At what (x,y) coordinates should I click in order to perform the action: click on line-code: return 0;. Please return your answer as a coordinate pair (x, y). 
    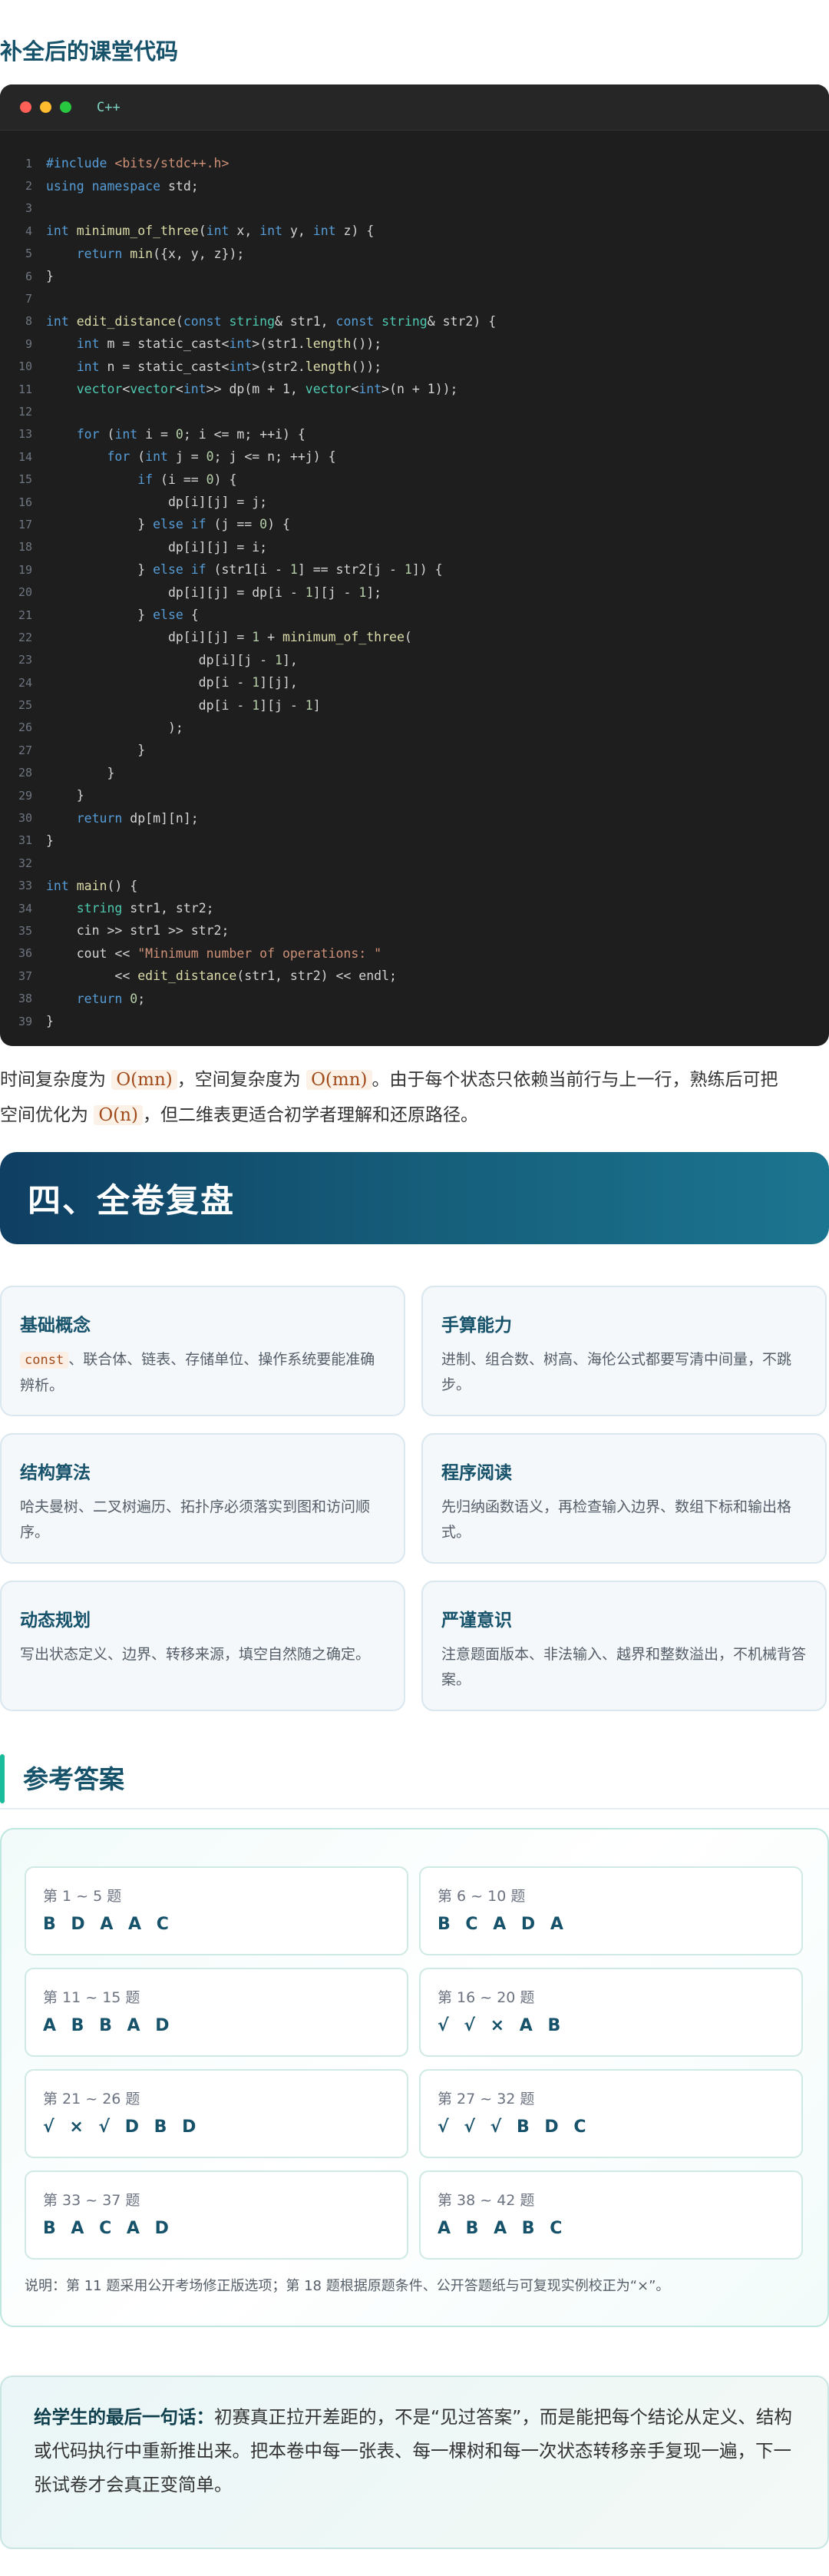
    Looking at the image, I should click on (95, 999).